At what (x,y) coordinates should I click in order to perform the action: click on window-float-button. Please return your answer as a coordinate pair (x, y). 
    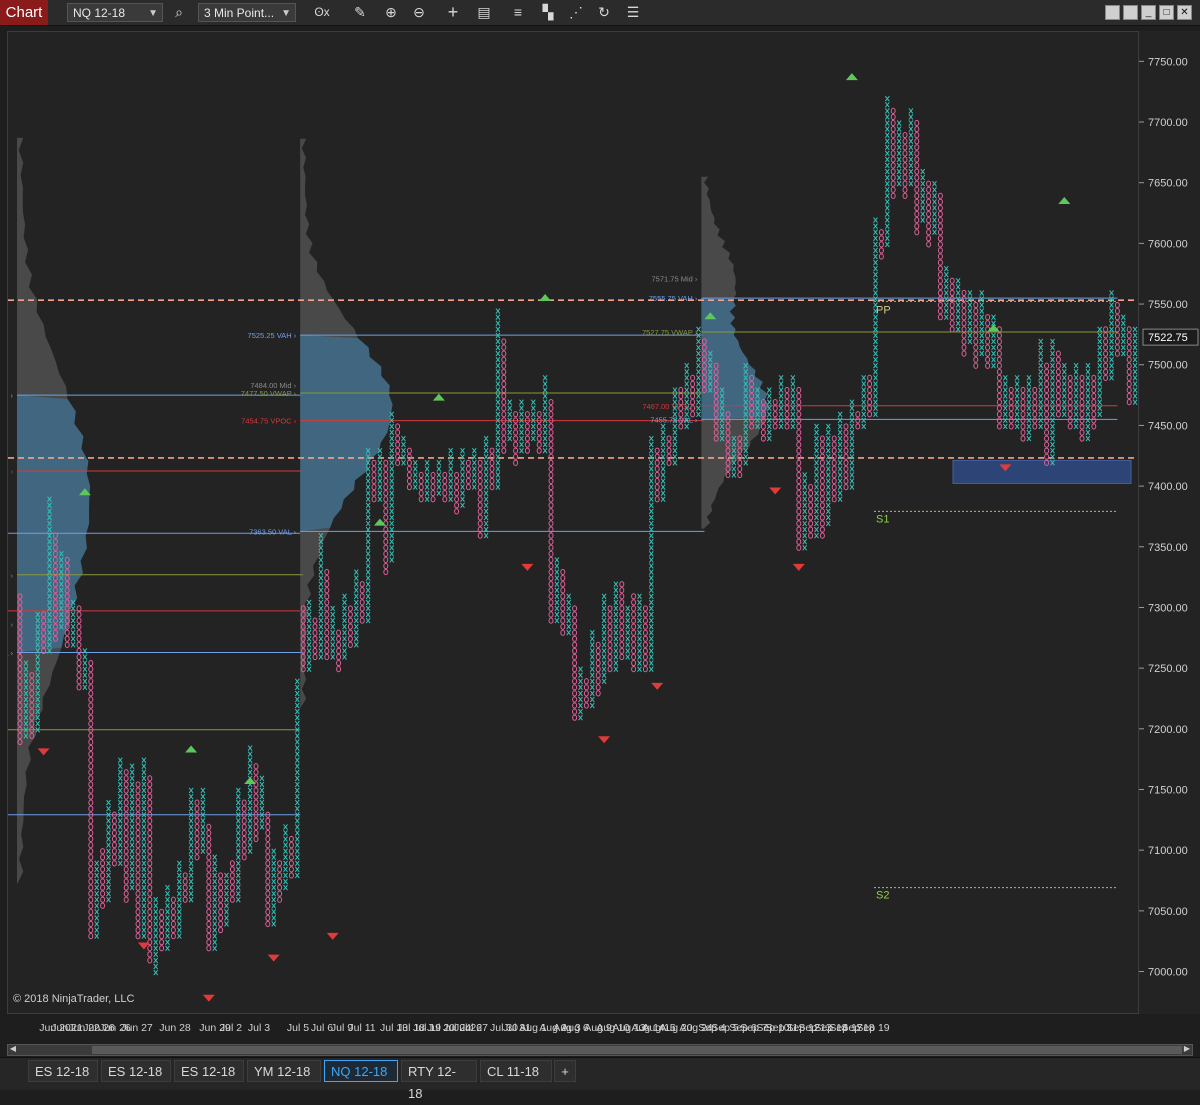
    Looking at the image, I should click on (1130, 12).